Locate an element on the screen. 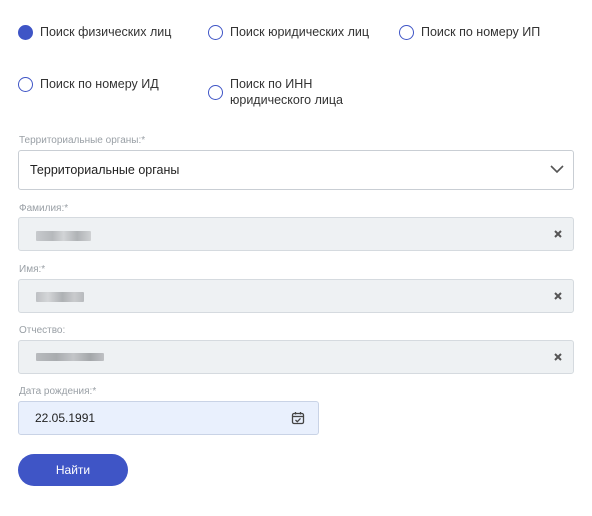 Image resolution: width=592 pixels, height=516 pixels. lastname-label: Фамилия:* is located at coordinates (44, 208).